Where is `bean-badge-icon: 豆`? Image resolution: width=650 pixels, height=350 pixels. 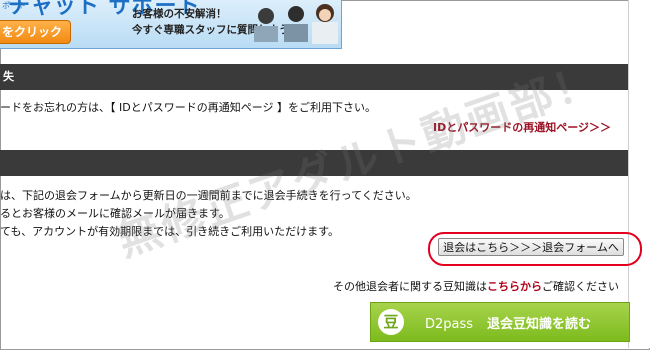 bean-badge-icon: 豆 is located at coordinates (391, 322).